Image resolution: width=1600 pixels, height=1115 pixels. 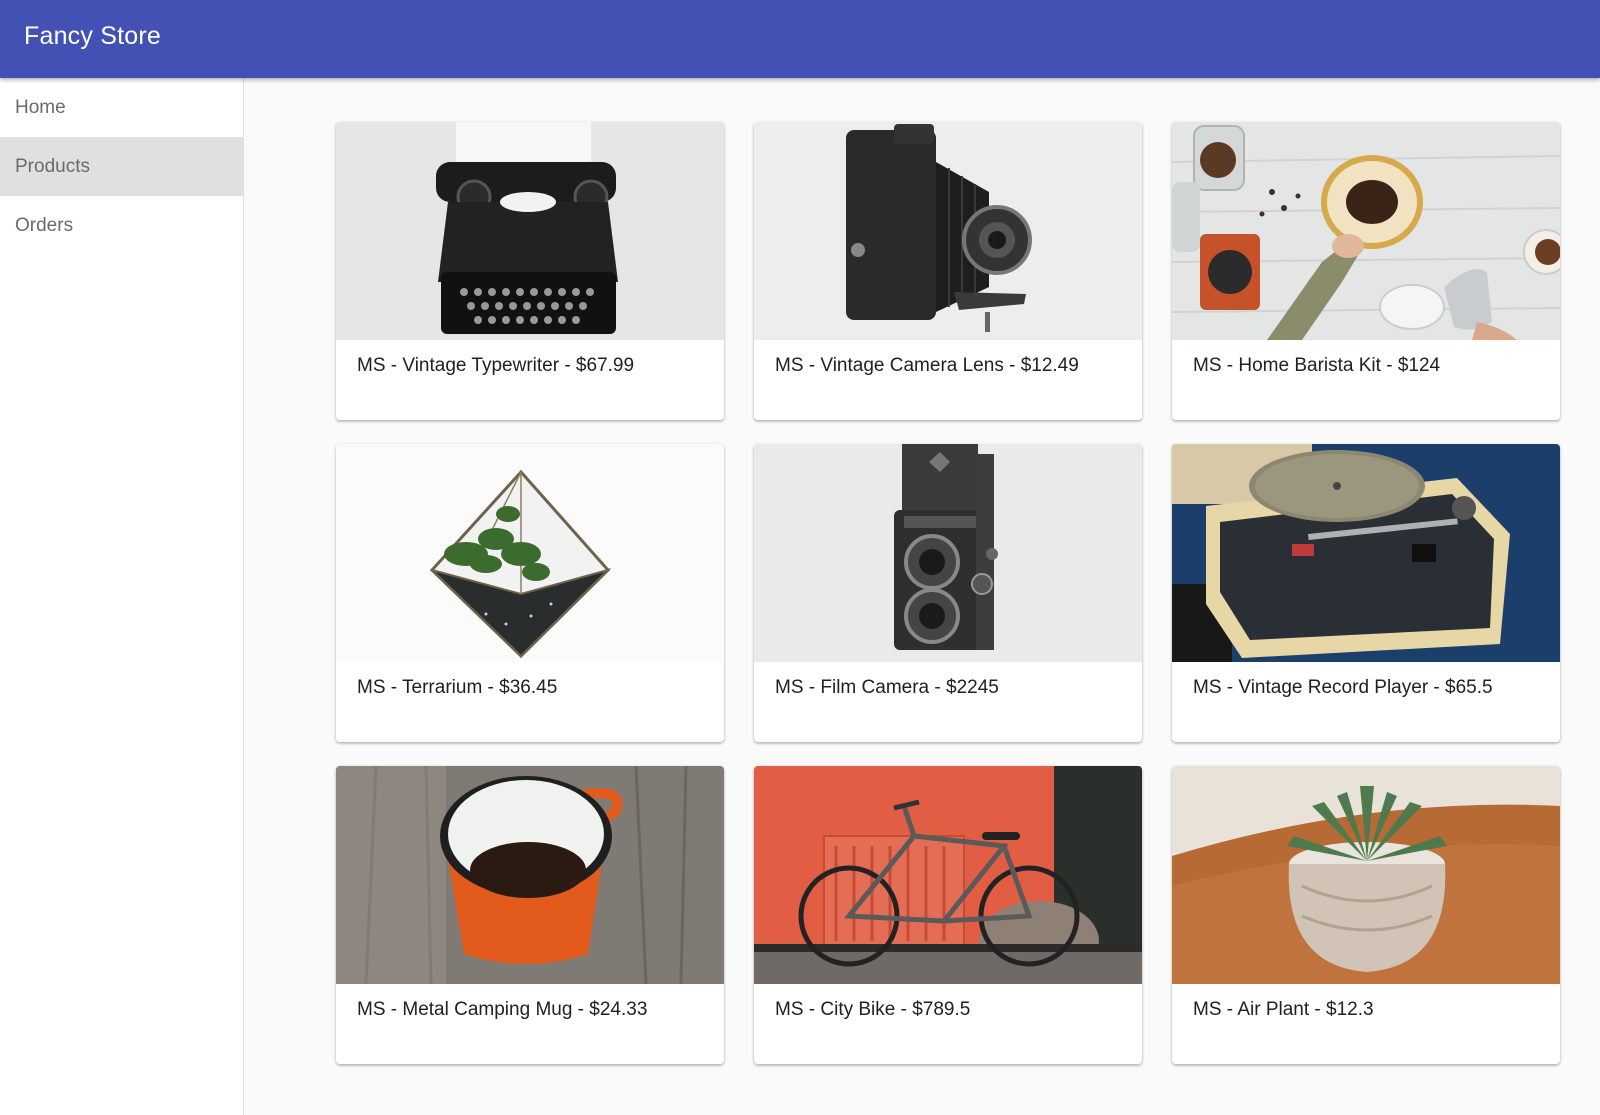 What do you see at coordinates (1366, 875) in the screenshot?
I see `product-image-succulent-pot` at bounding box center [1366, 875].